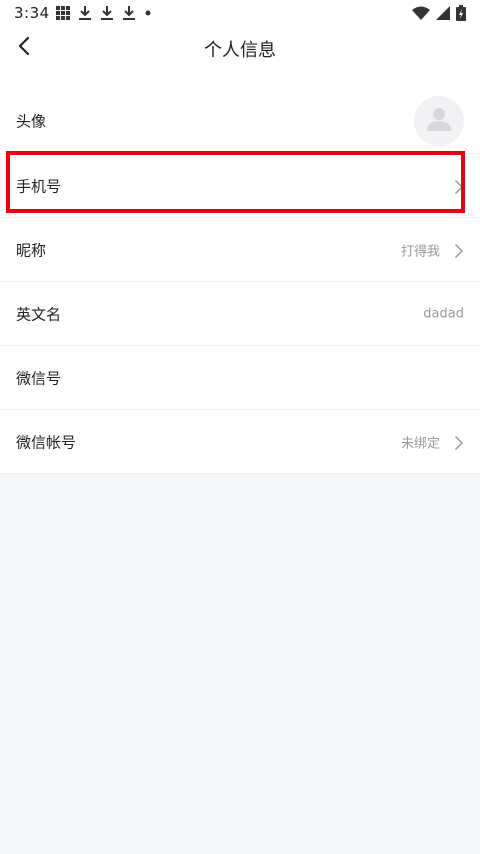  What do you see at coordinates (461, 15) in the screenshot?
I see `battery-icon` at bounding box center [461, 15].